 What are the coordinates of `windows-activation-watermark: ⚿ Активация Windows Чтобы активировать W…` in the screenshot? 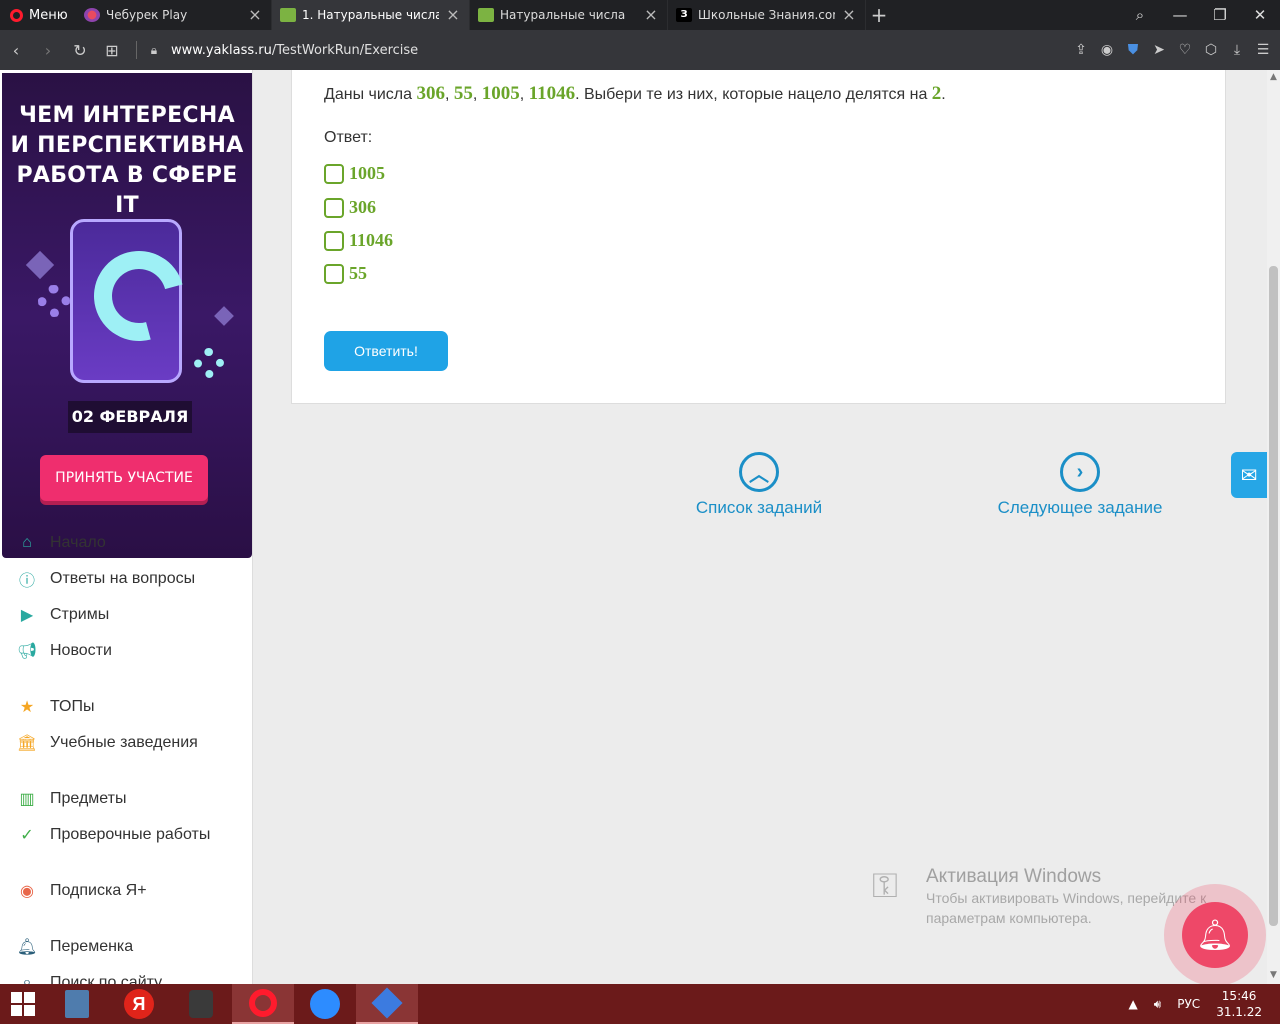 It's located at (1039, 897).